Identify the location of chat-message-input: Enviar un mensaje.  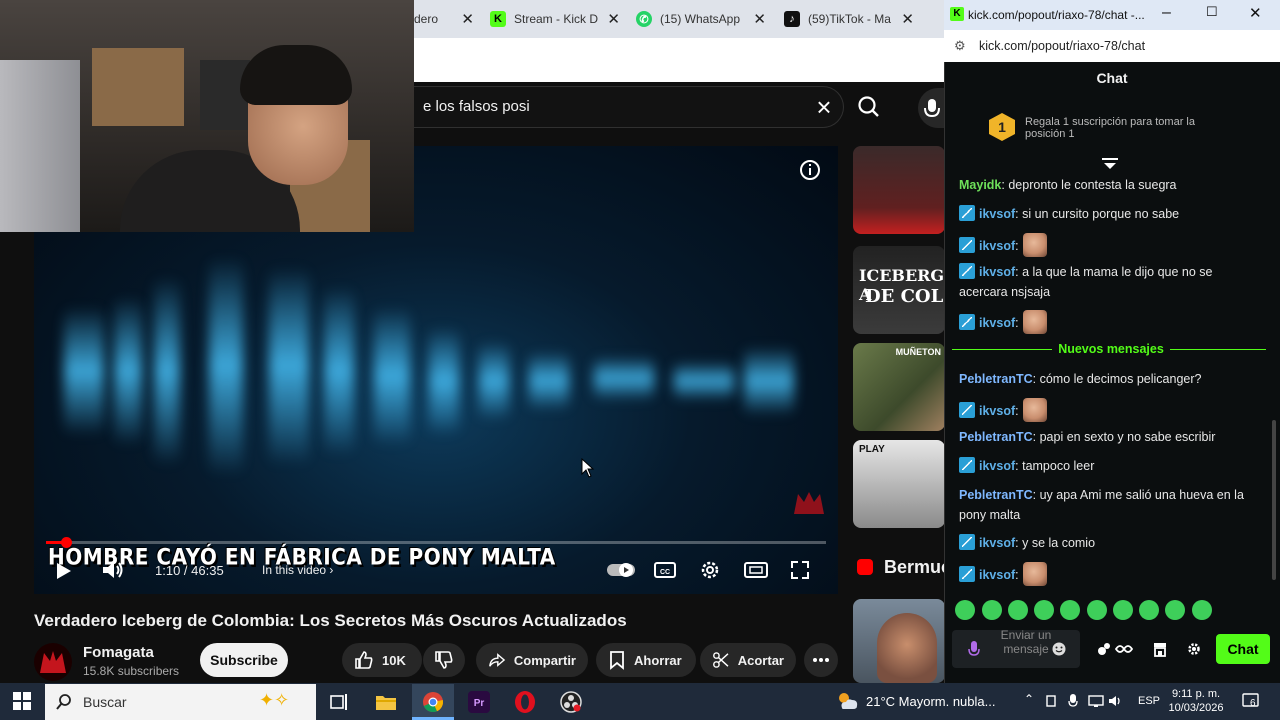
(1016, 648).